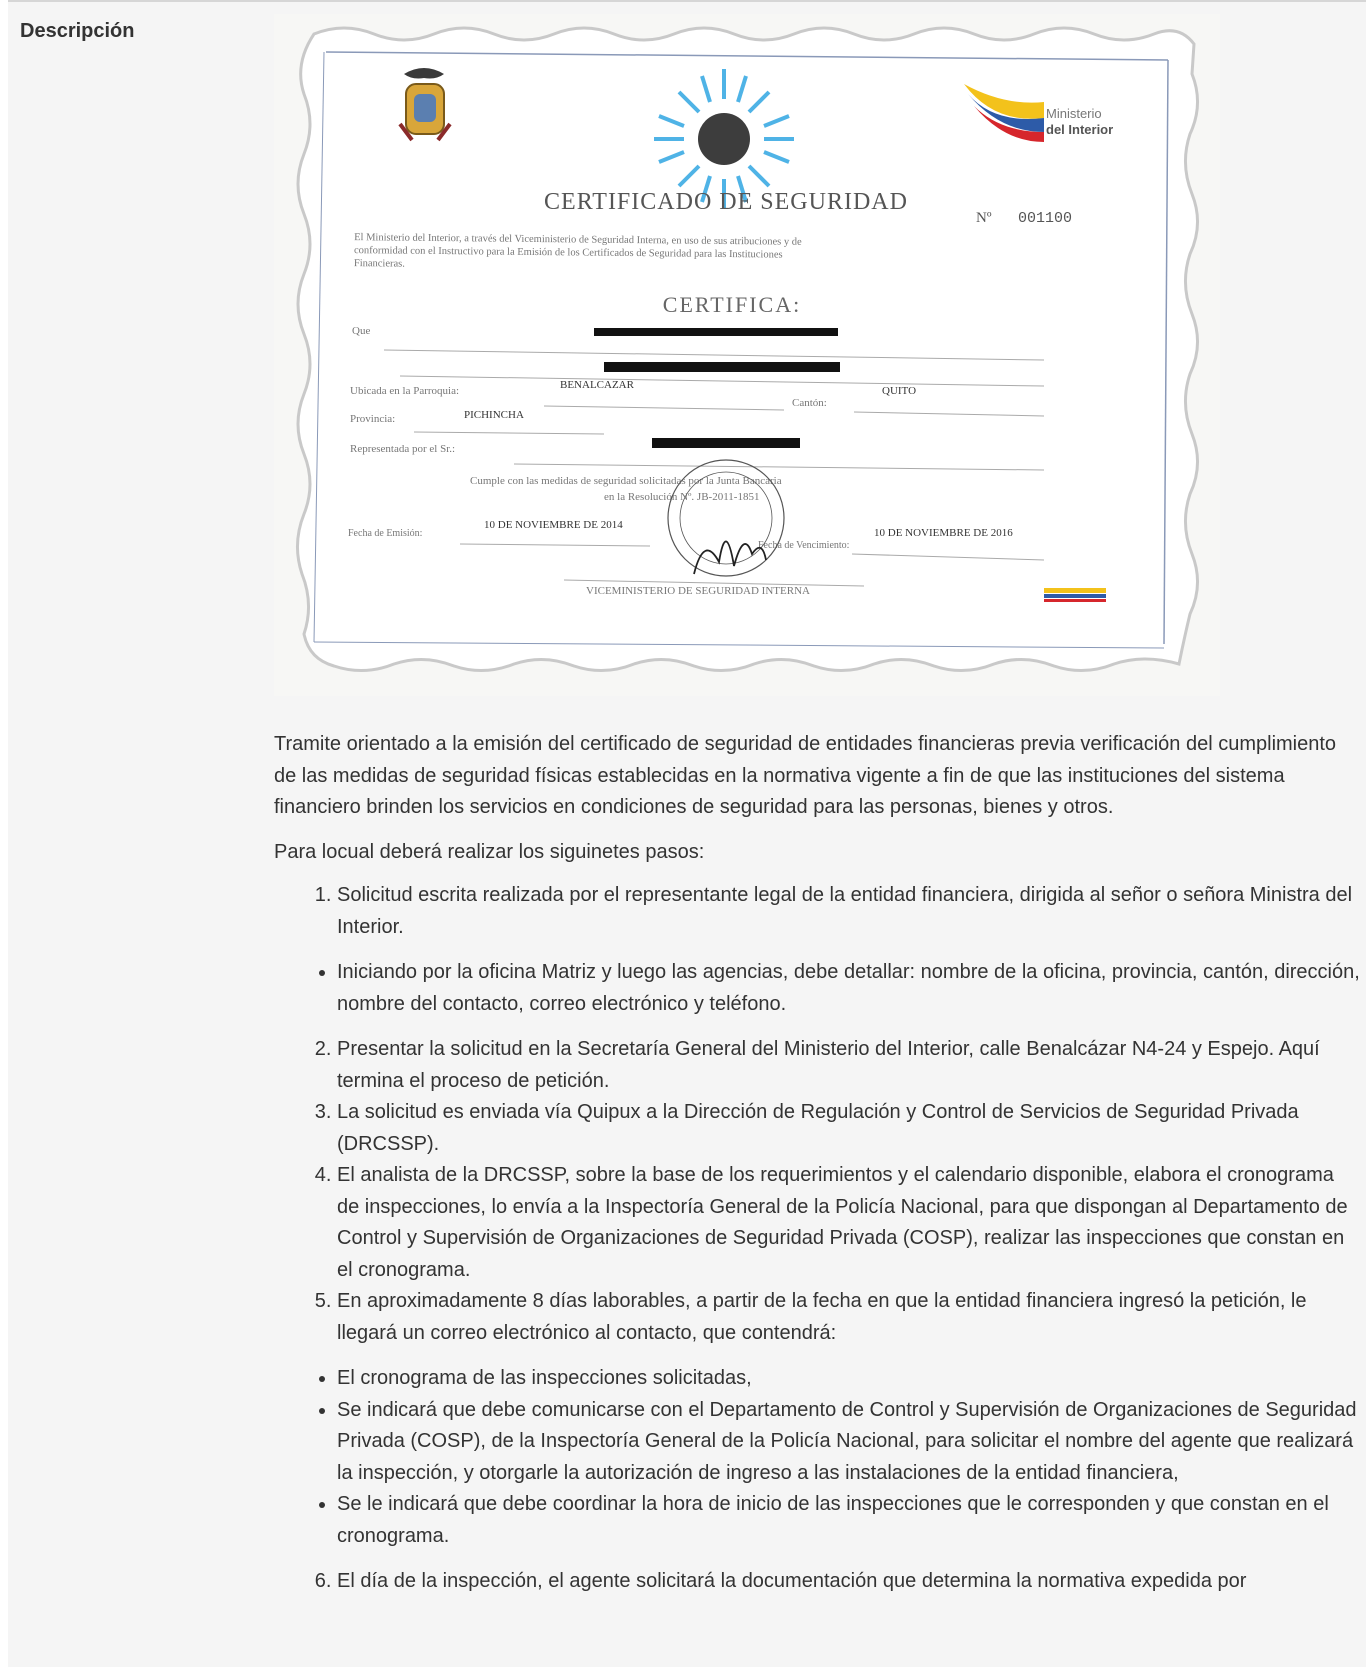  What do you see at coordinates (803, 545) in the screenshot?
I see `fecha-vencimiento-label: Fecha de Vencimiento:` at bounding box center [803, 545].